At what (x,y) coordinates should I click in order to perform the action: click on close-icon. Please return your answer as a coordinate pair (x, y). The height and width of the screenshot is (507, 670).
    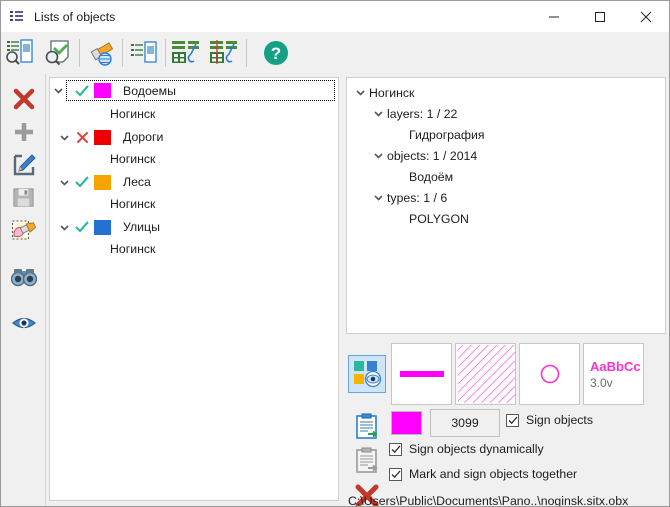
    Looking at the image, I should click on (646, 16).